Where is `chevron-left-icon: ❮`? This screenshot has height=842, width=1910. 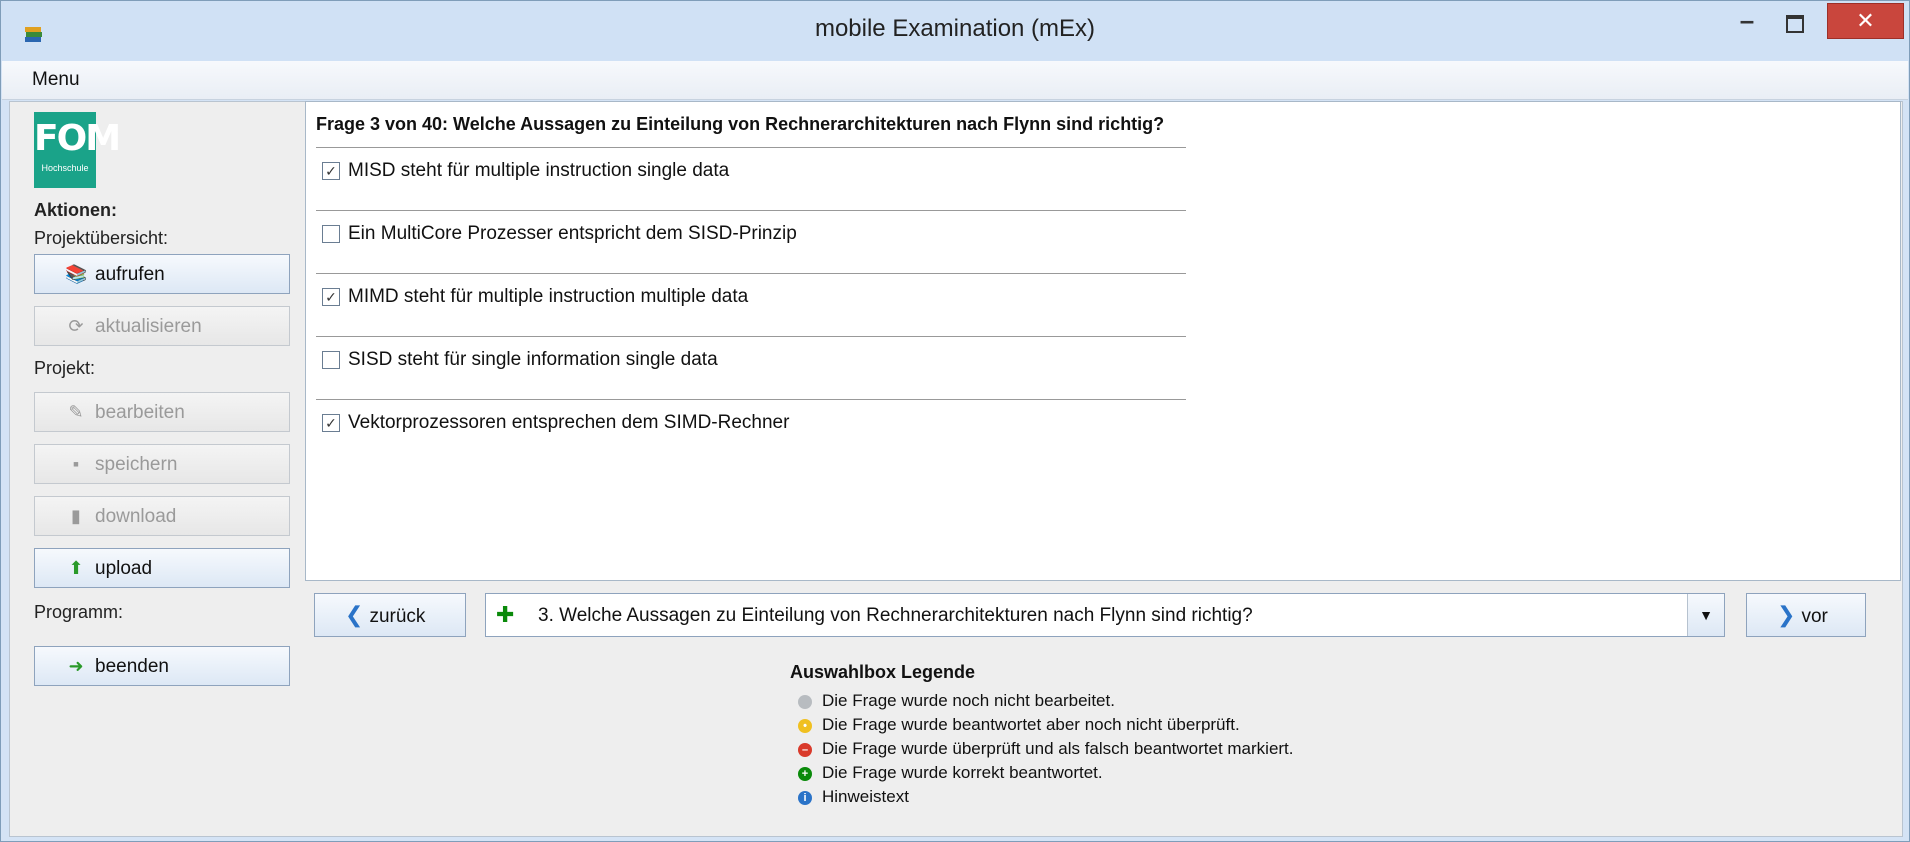 chevron-left-icon: ❮ is located at coordinates (354, 614).